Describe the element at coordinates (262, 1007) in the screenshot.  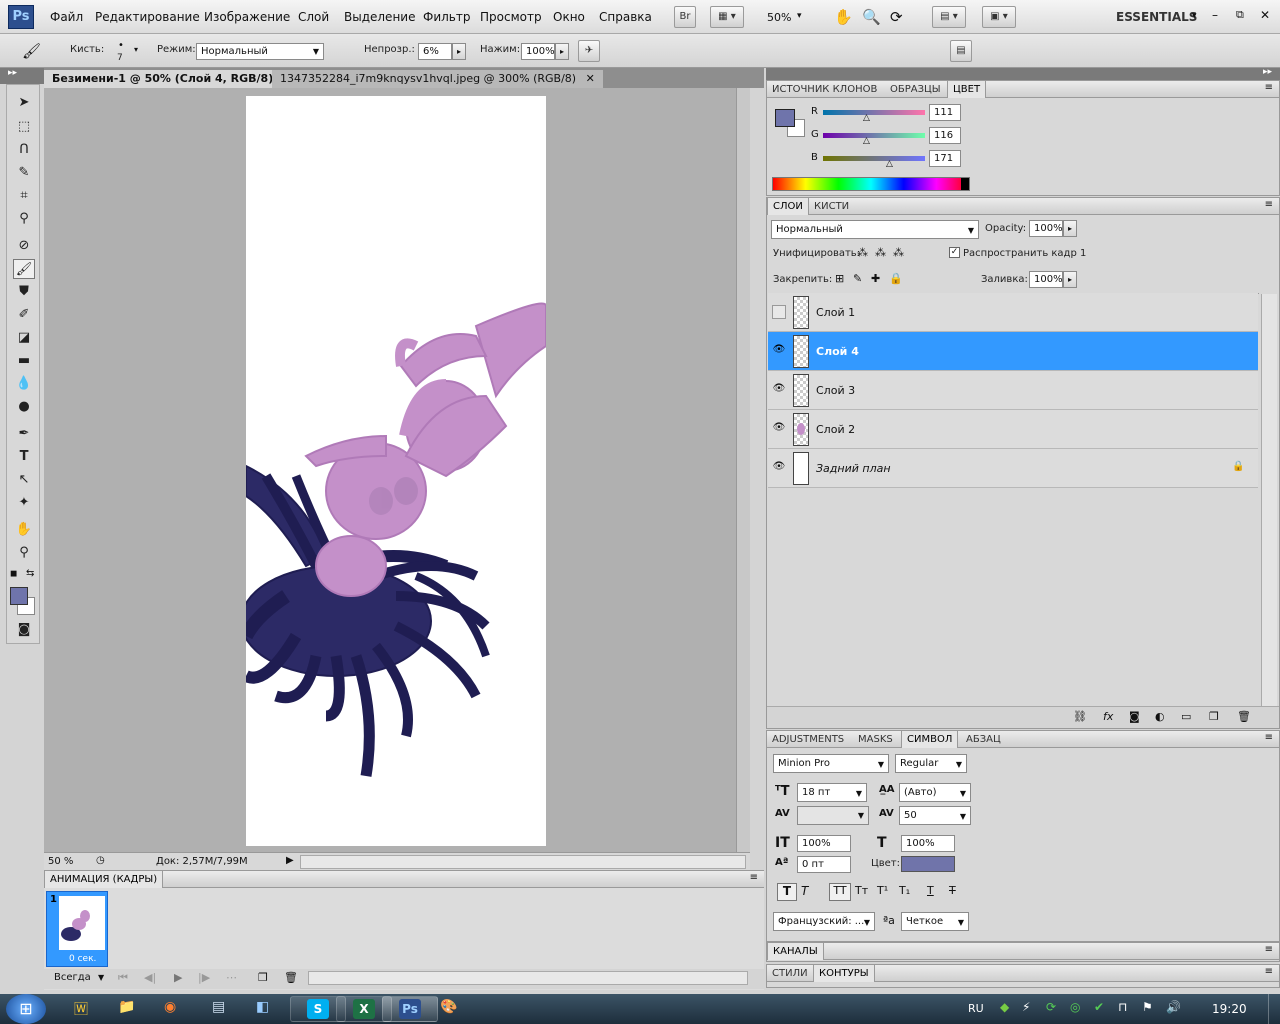
I see `media-player-icon: ◧` at that location.